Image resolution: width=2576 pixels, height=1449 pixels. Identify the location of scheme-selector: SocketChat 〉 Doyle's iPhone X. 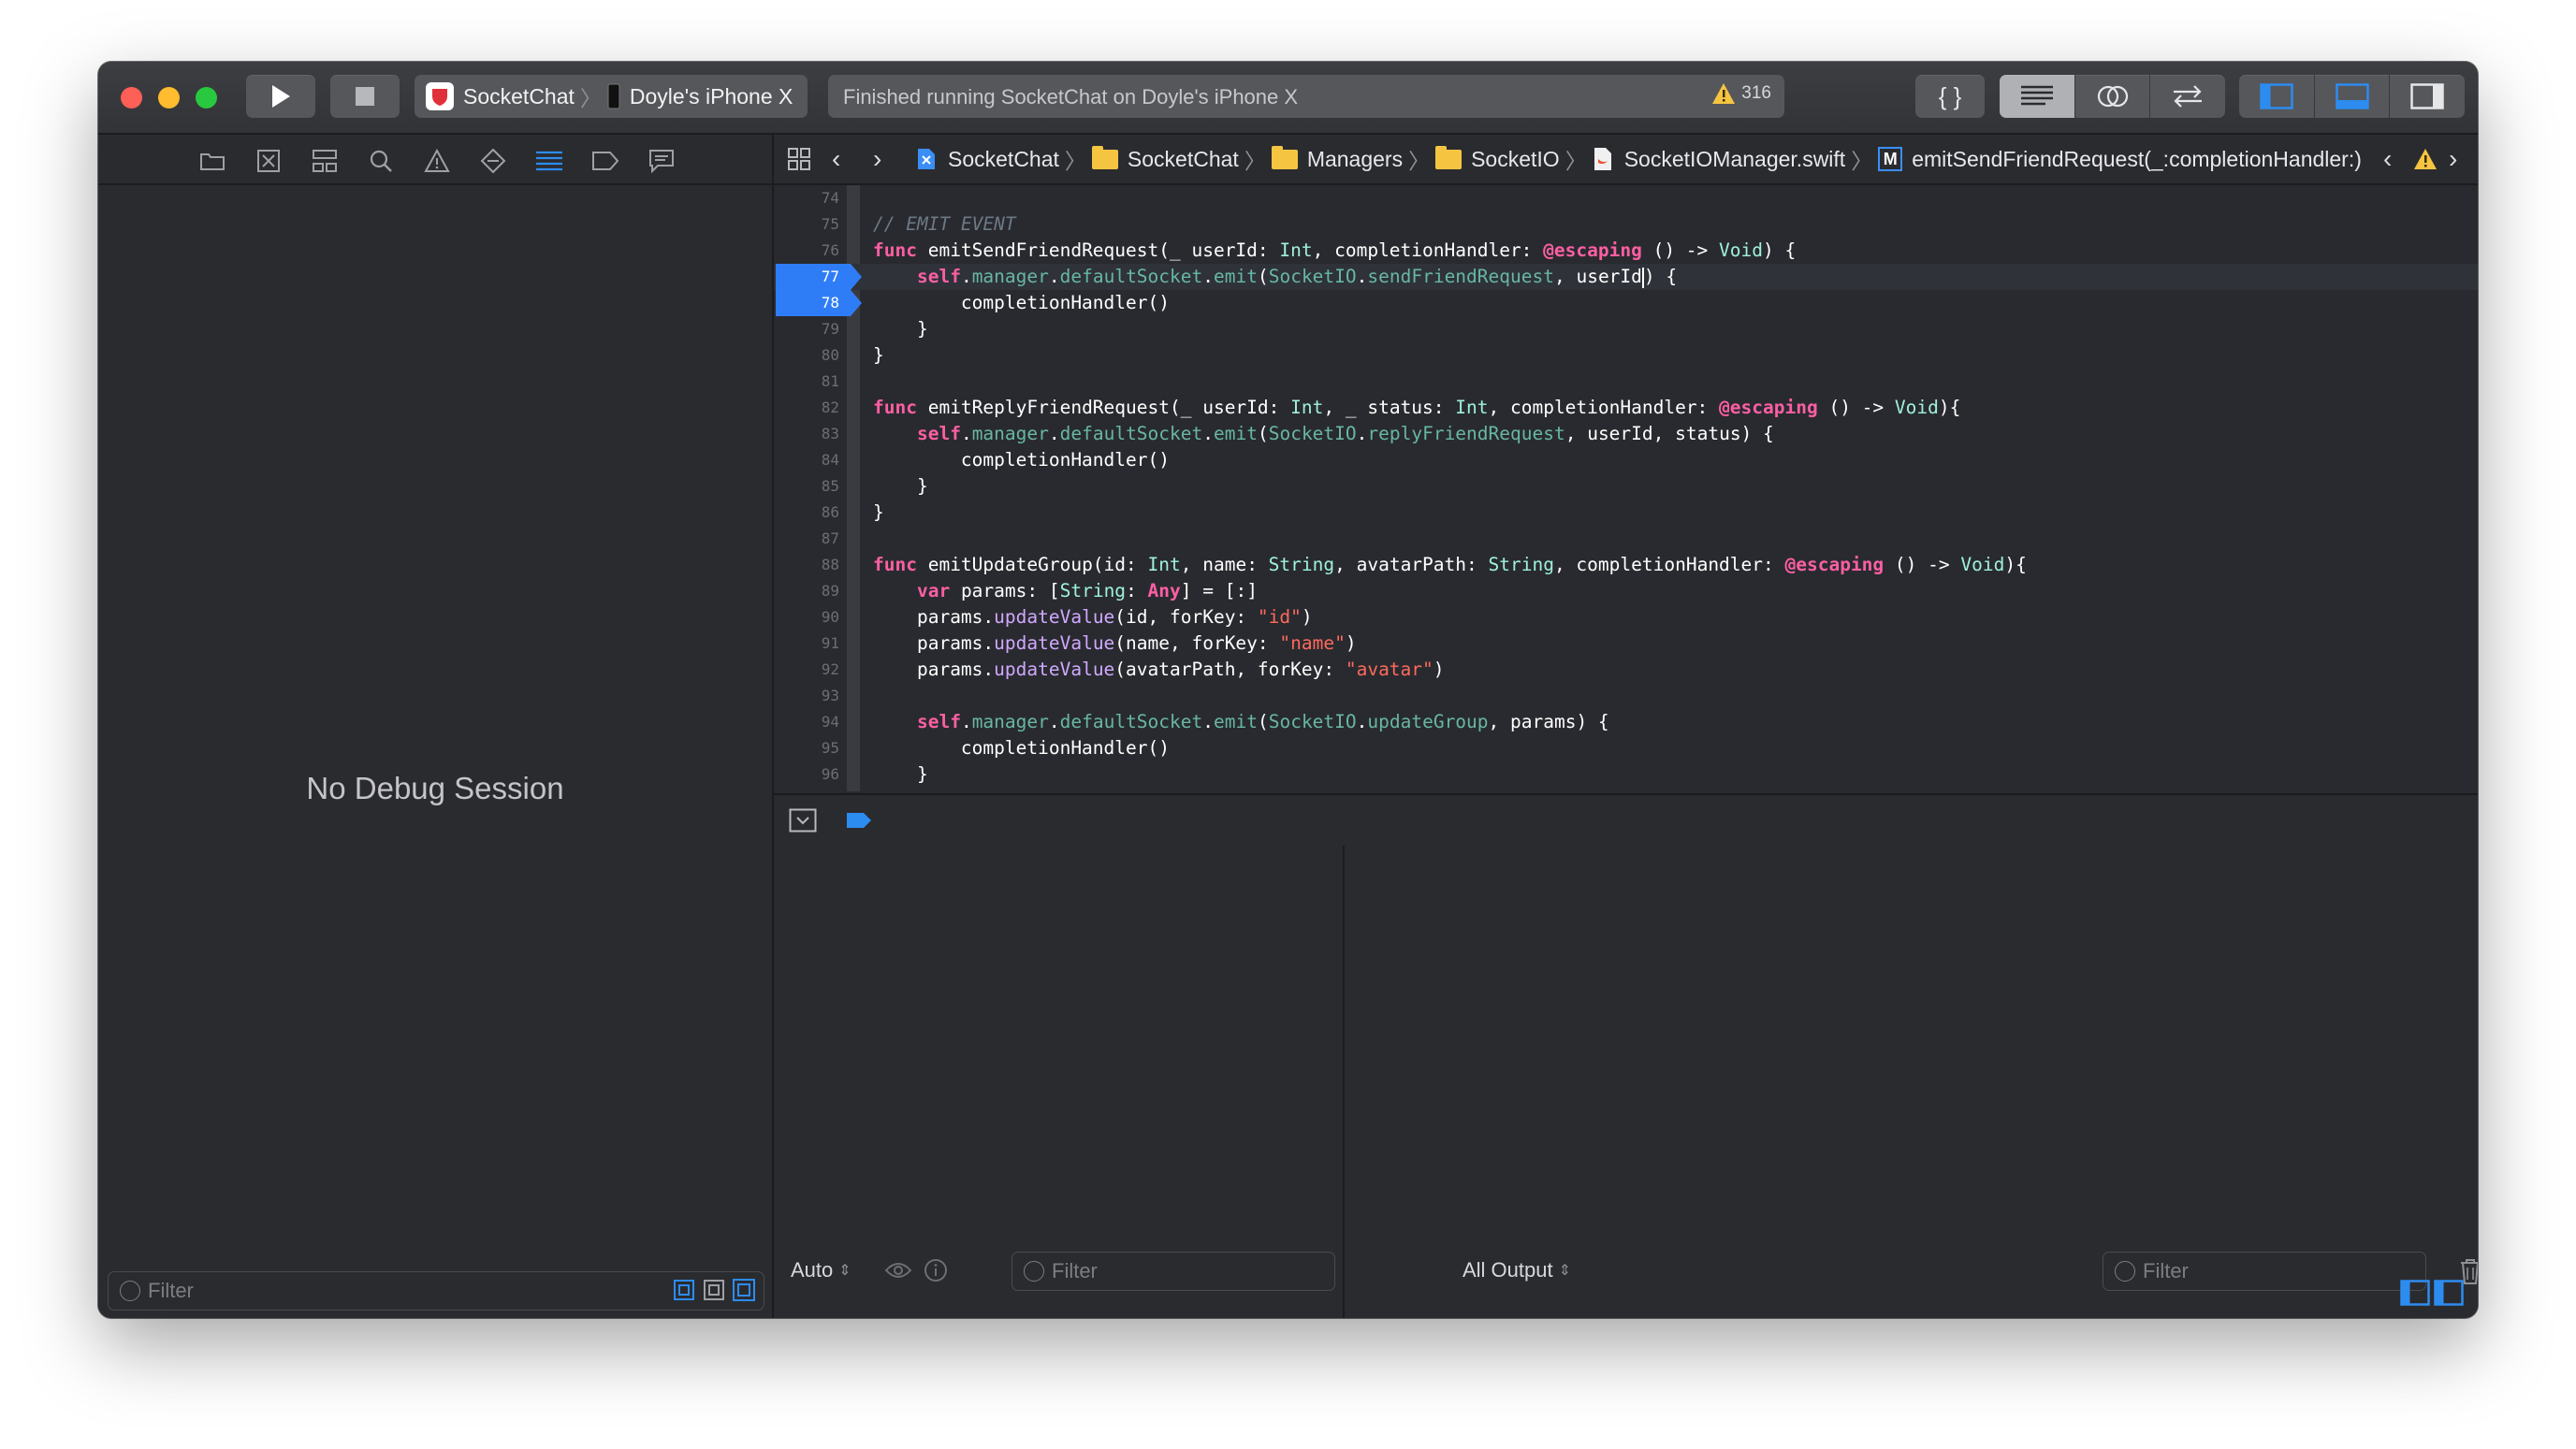
(611, 96).